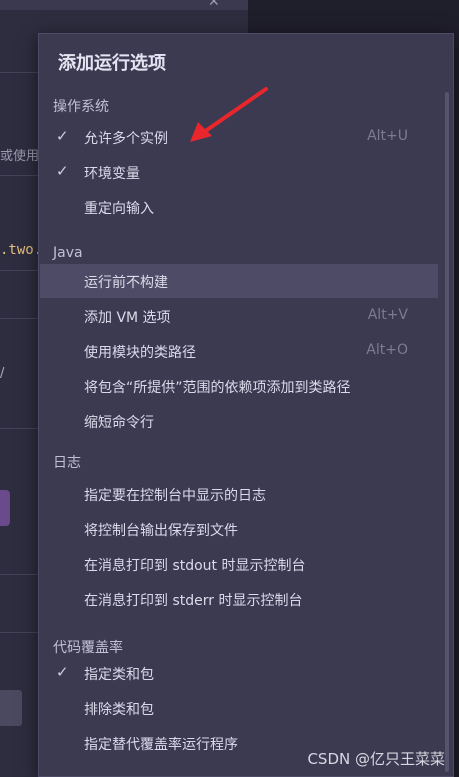 The width and height of the screenshot is (459, 777). What do you see at coordinates (239, 172) in the screenshot?
I see `menu-item: ✓ 环境变量` at bounding box center [239, 172].